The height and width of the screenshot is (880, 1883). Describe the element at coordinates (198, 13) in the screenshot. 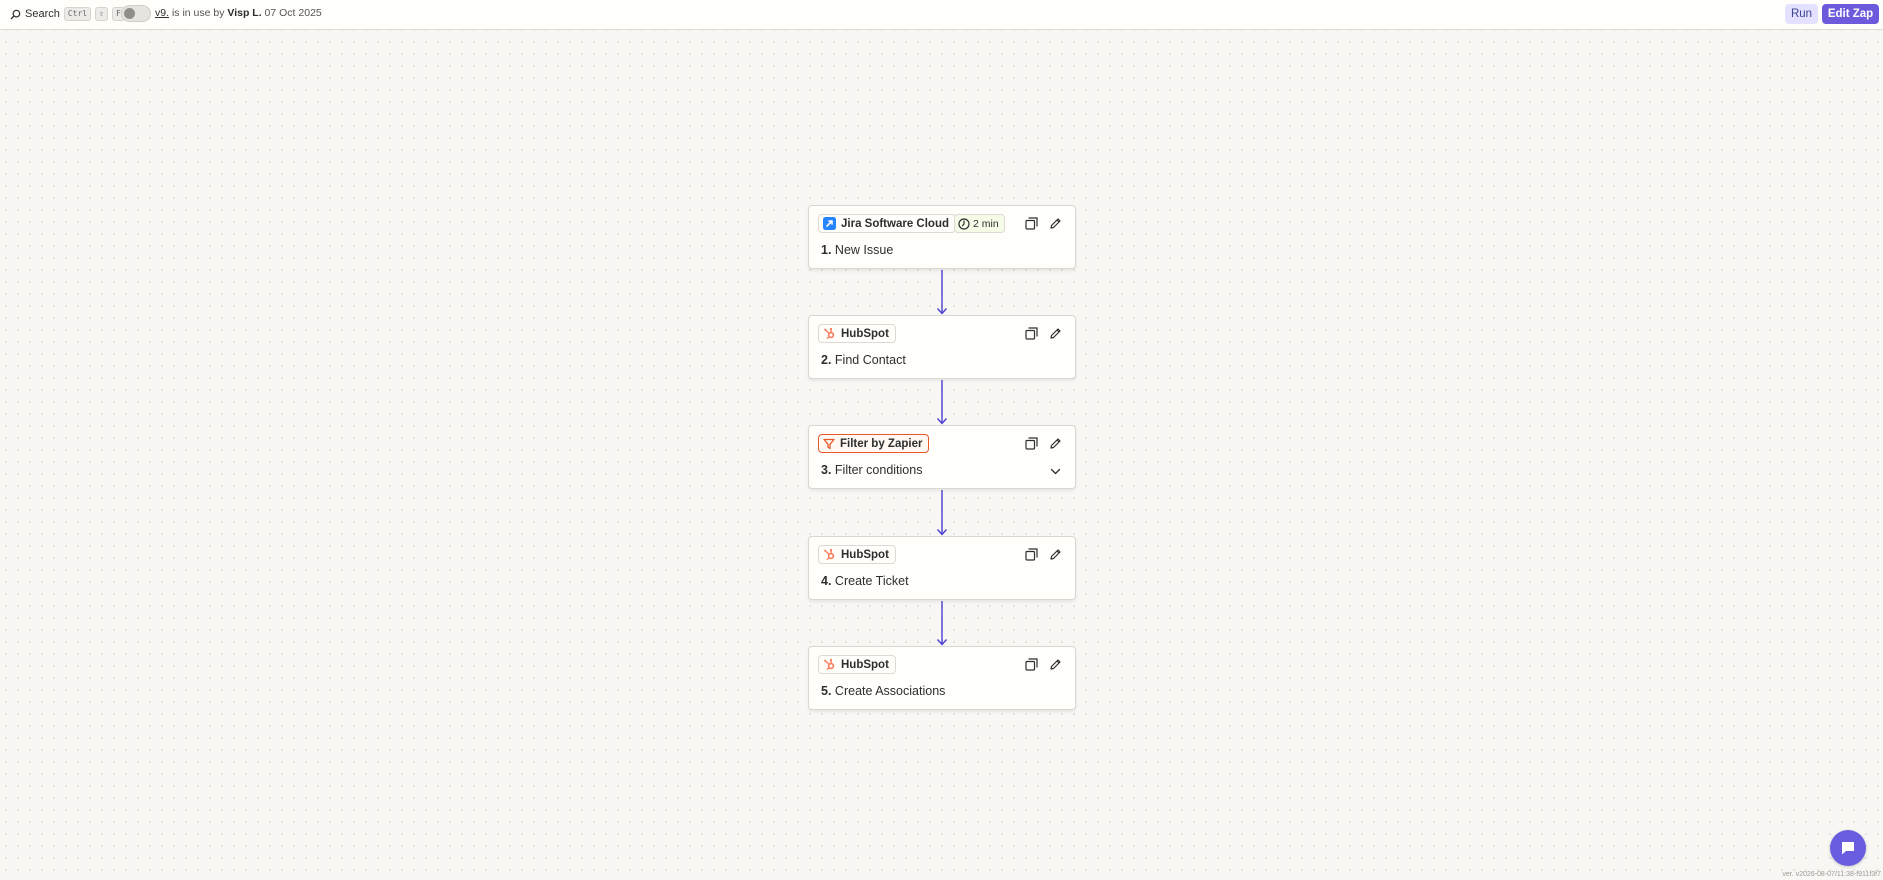

I see `in-use-text: is in use by` at that location.